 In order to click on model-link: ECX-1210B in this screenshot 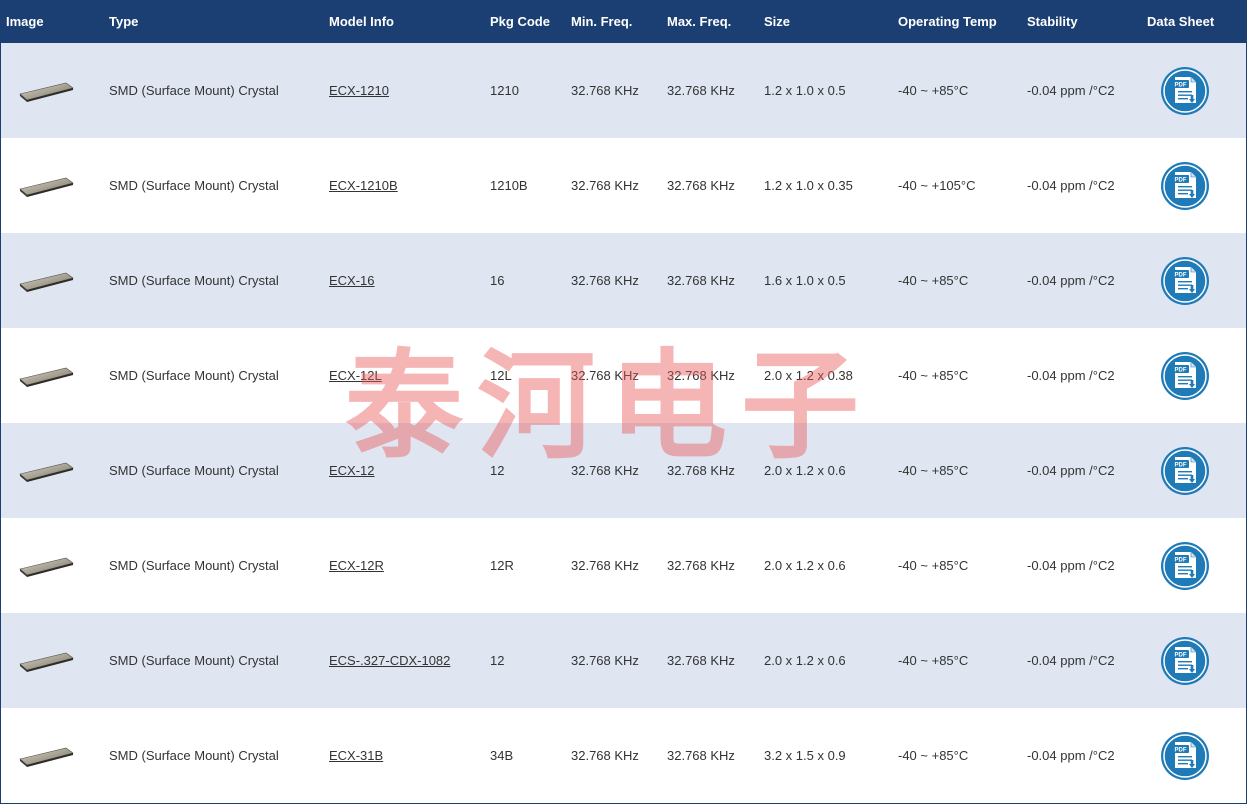, I will do `click(363, 185)`.